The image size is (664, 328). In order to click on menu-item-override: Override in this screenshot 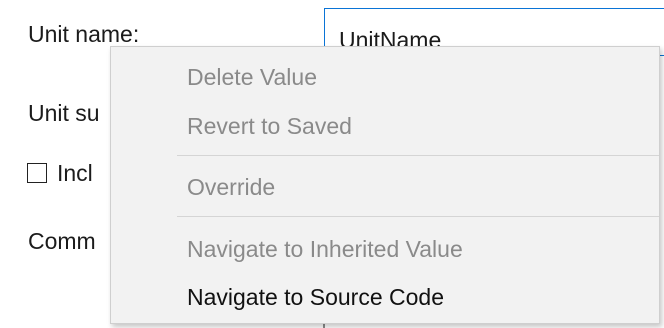, I will do `click(231, 187)`.